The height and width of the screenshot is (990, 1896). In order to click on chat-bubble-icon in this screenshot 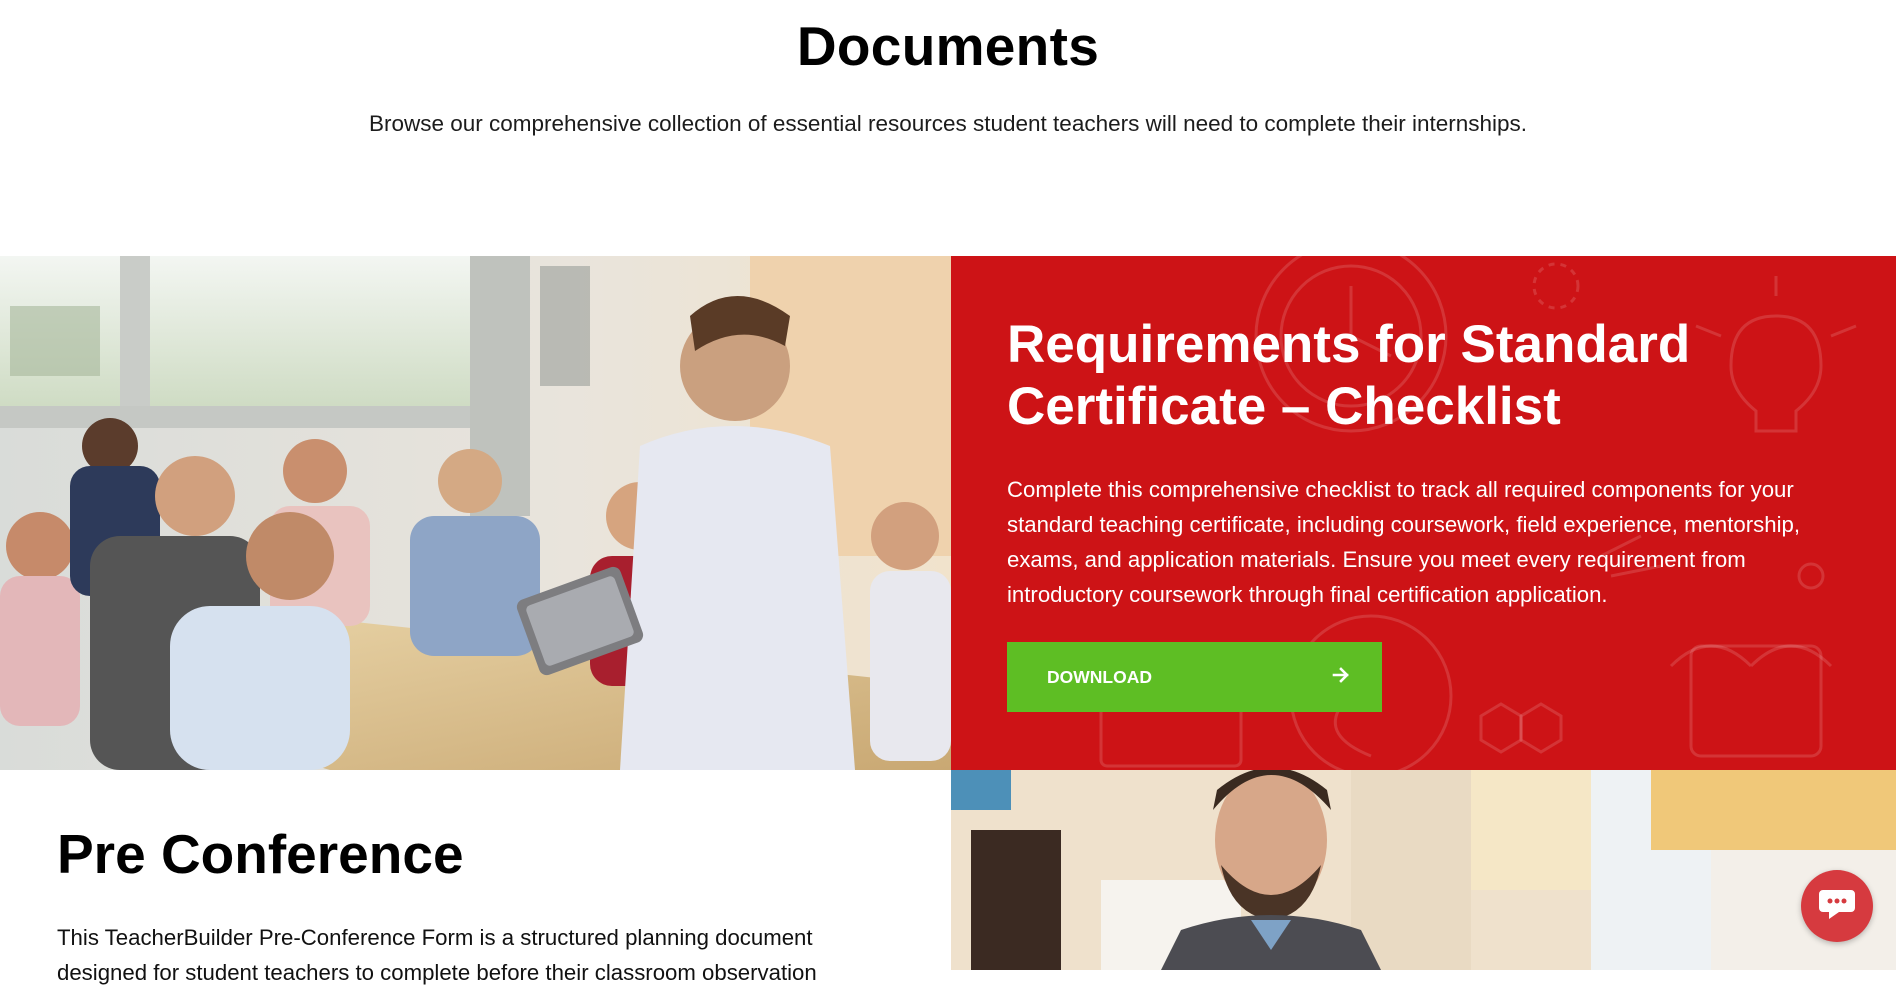, I will do `click(1837, 906)`.